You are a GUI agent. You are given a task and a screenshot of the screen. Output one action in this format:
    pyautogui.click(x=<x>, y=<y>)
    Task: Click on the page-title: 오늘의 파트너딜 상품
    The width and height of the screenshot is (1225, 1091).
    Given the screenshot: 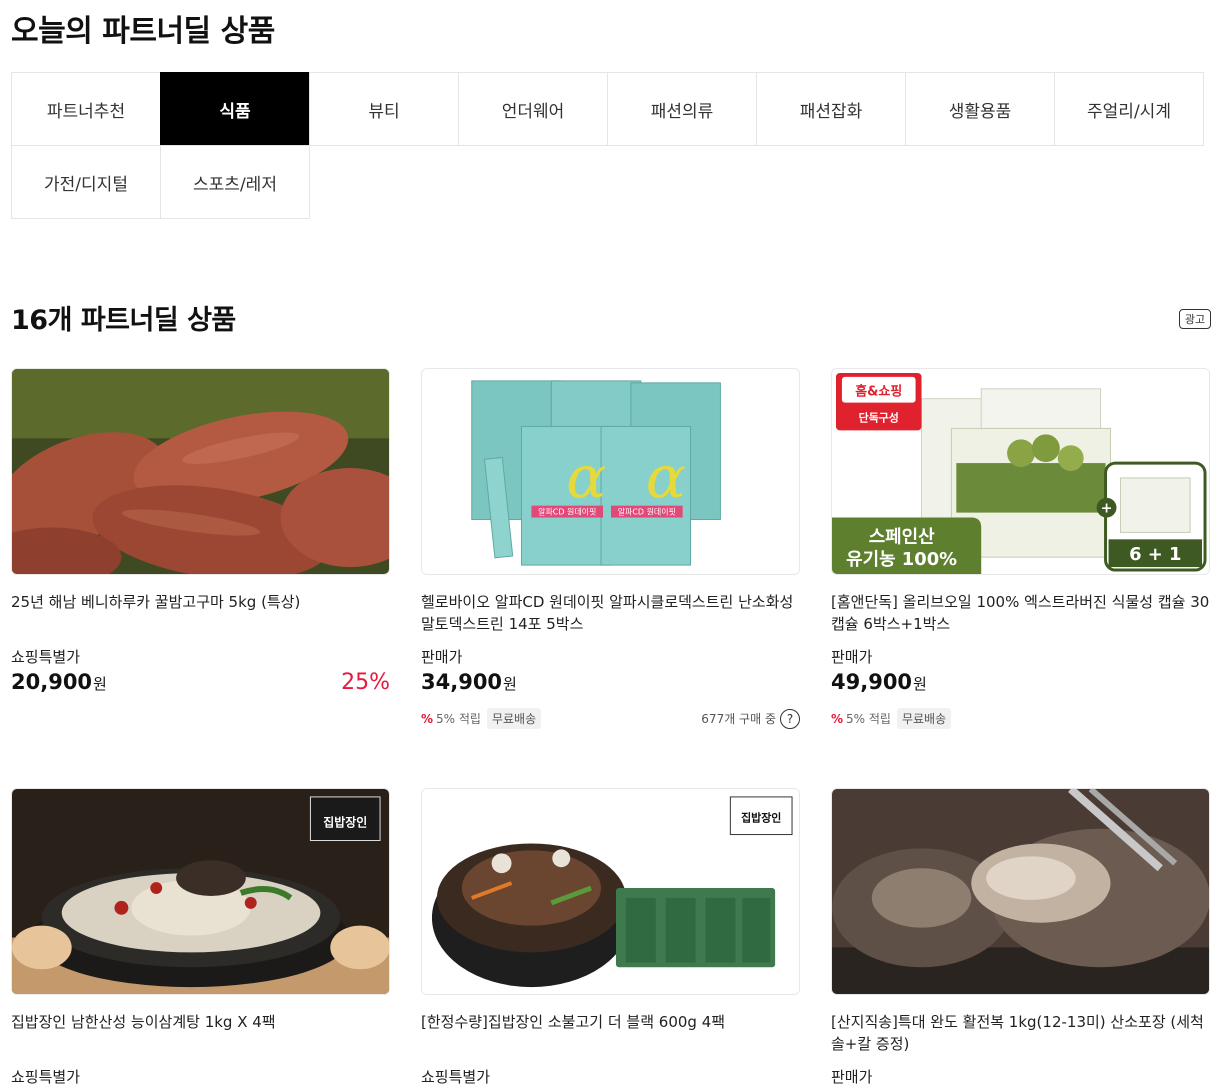 What is the action you would take?
    pyautogui.click(x=143, y=31)
    